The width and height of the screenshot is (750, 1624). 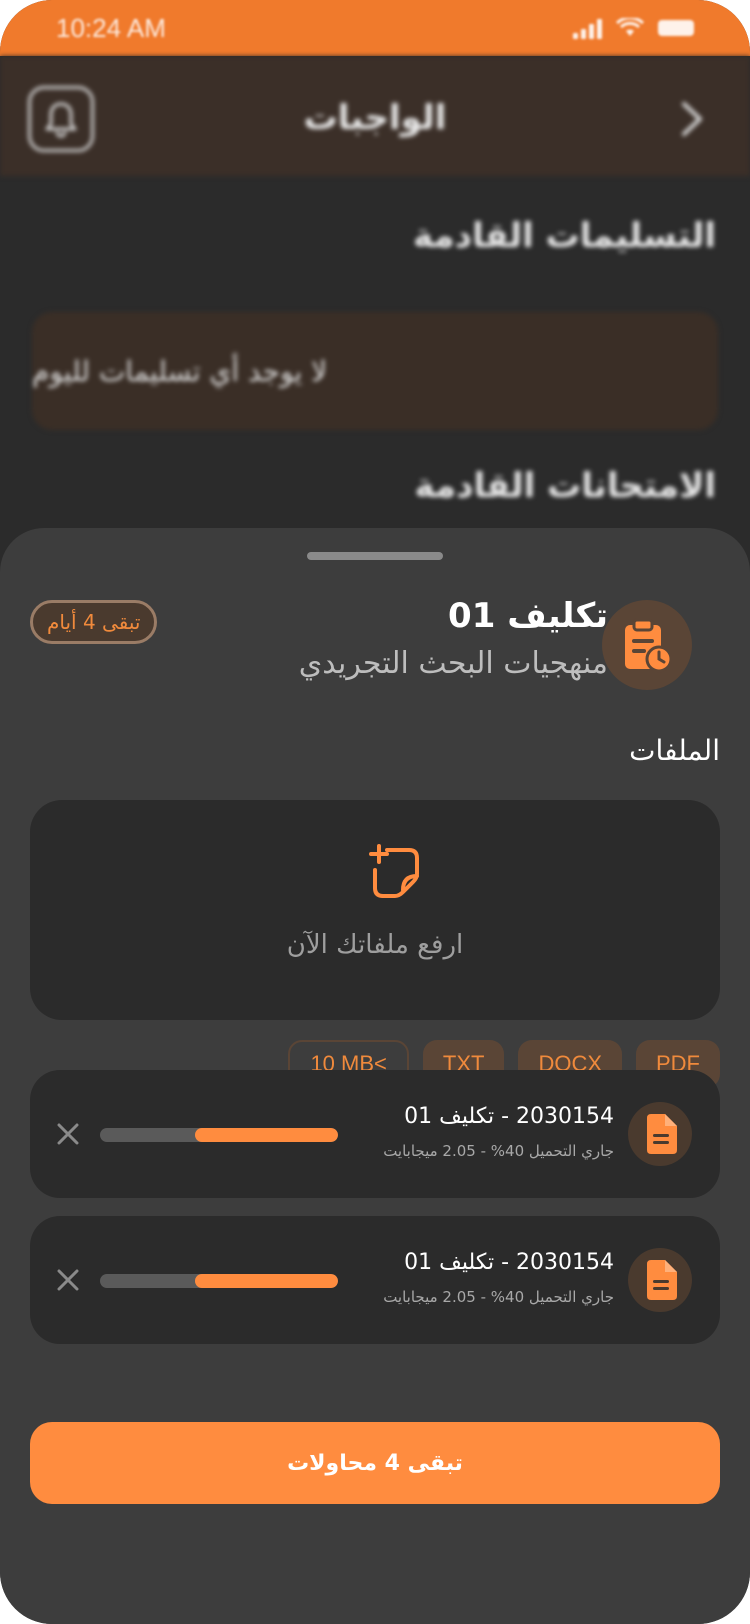 I want to click on file-add-icon, so click(x=394, y=871).